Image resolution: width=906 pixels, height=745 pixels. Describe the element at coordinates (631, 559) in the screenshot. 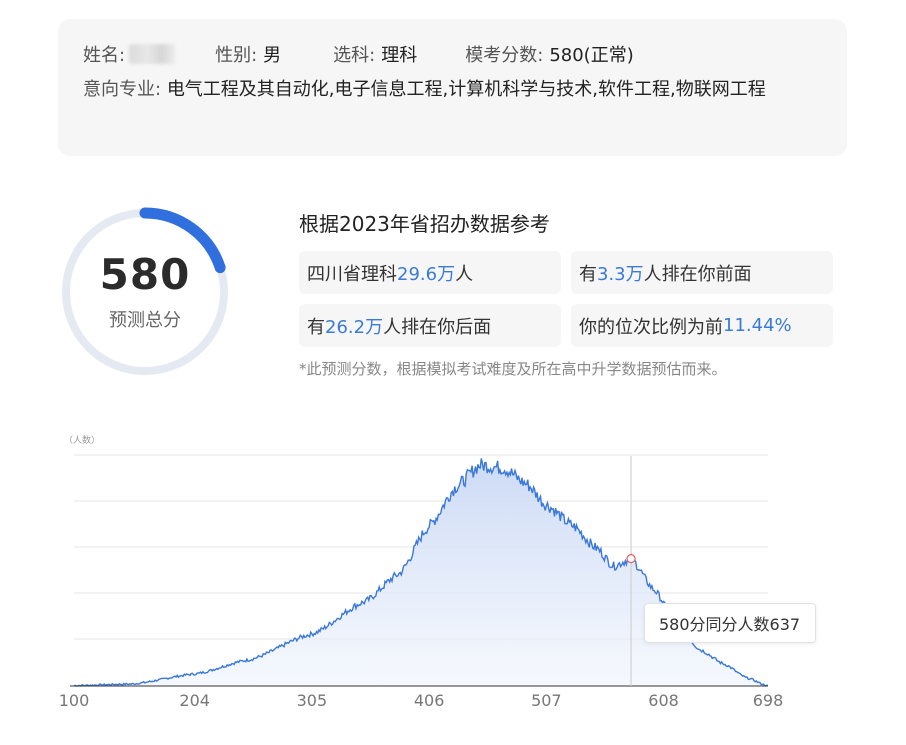

I see `highlight-point` at that location.